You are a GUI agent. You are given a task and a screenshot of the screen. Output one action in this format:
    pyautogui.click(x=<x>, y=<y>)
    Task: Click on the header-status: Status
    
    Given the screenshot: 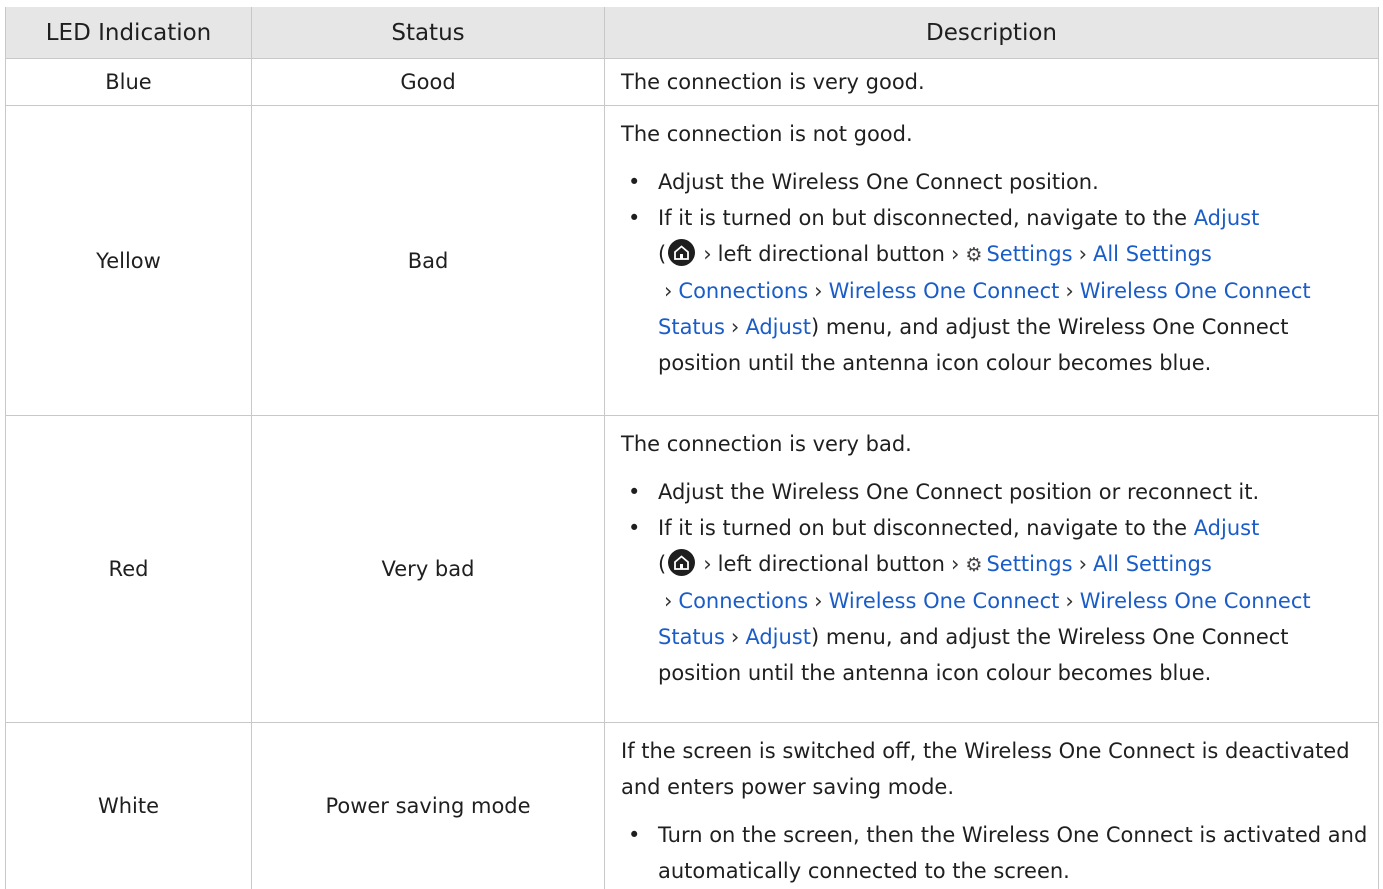 What is the action you would take?
    pyautogui.click(x=428, y=33)
    